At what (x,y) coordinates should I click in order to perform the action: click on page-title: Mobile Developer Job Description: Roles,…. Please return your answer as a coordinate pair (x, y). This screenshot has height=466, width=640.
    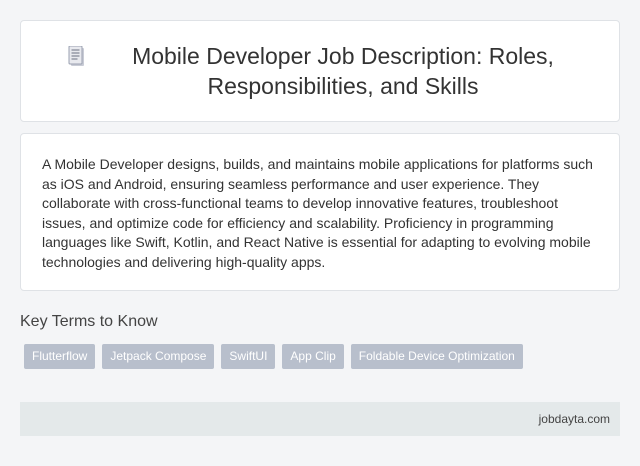
    Looking at the image, I should click on (343, 71).